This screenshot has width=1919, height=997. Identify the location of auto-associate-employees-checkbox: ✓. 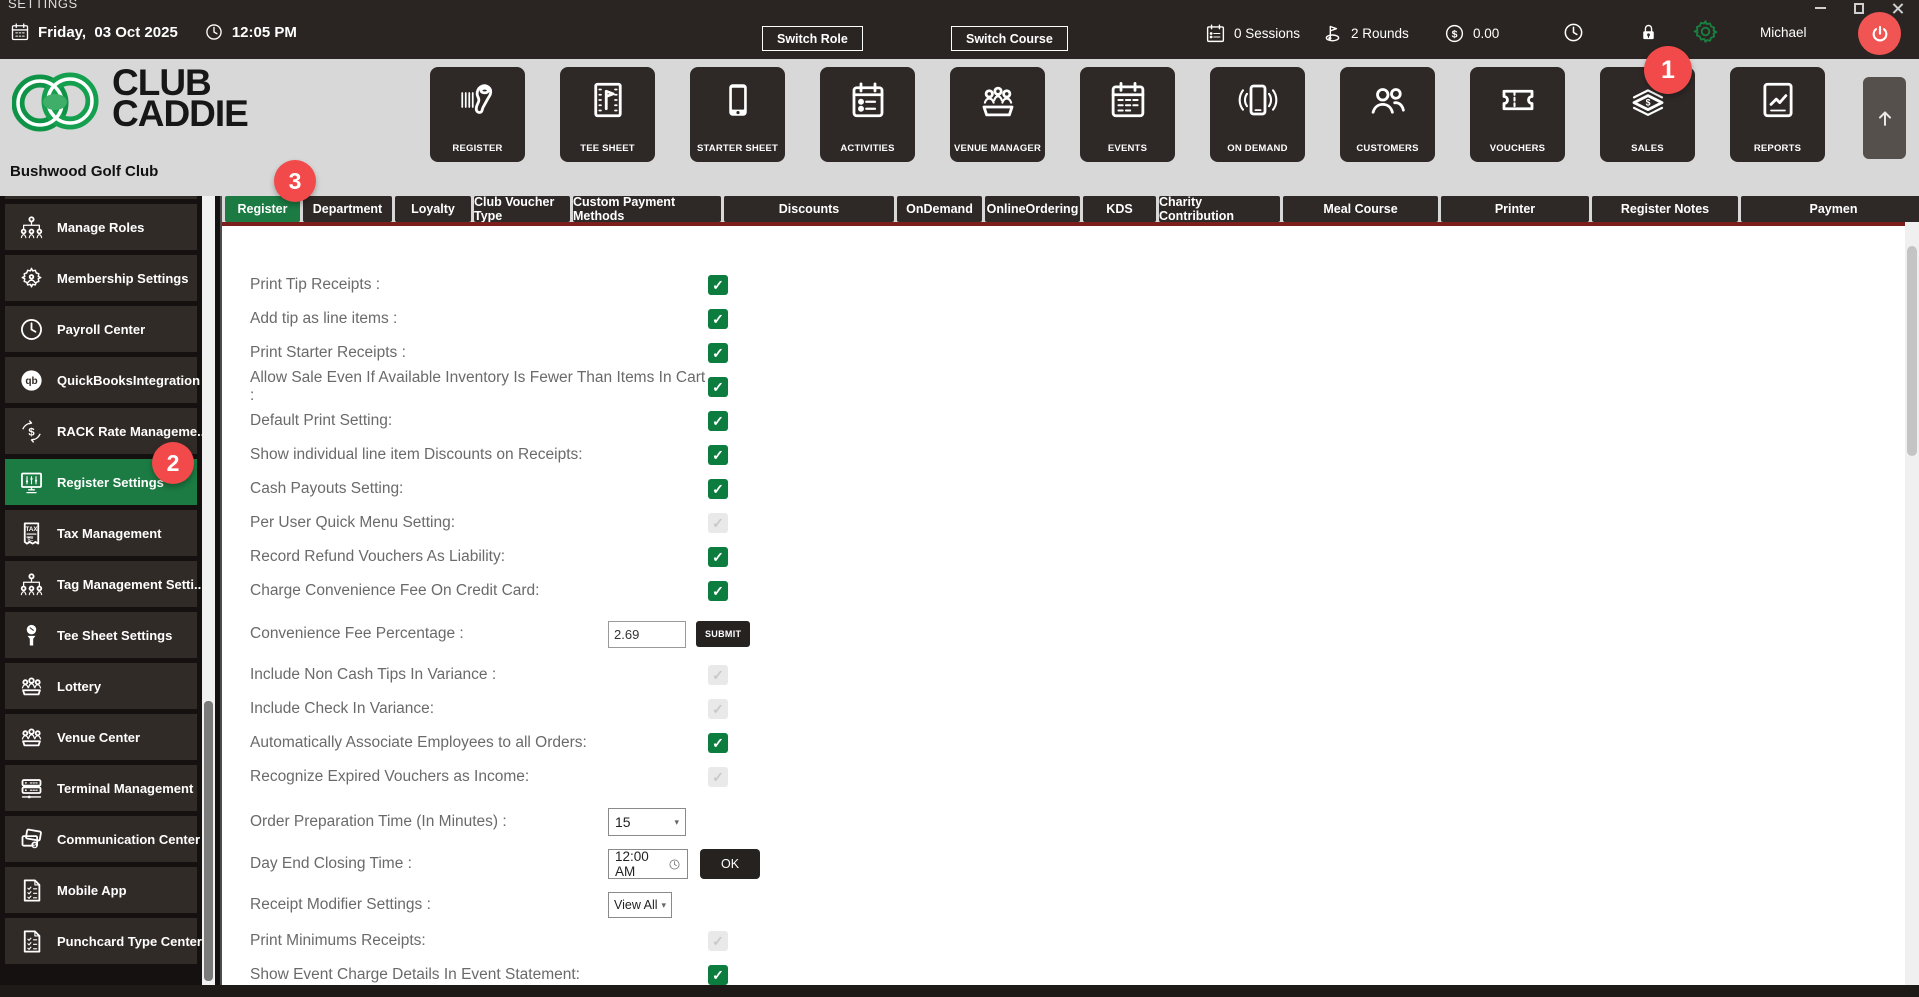
(718, 743).